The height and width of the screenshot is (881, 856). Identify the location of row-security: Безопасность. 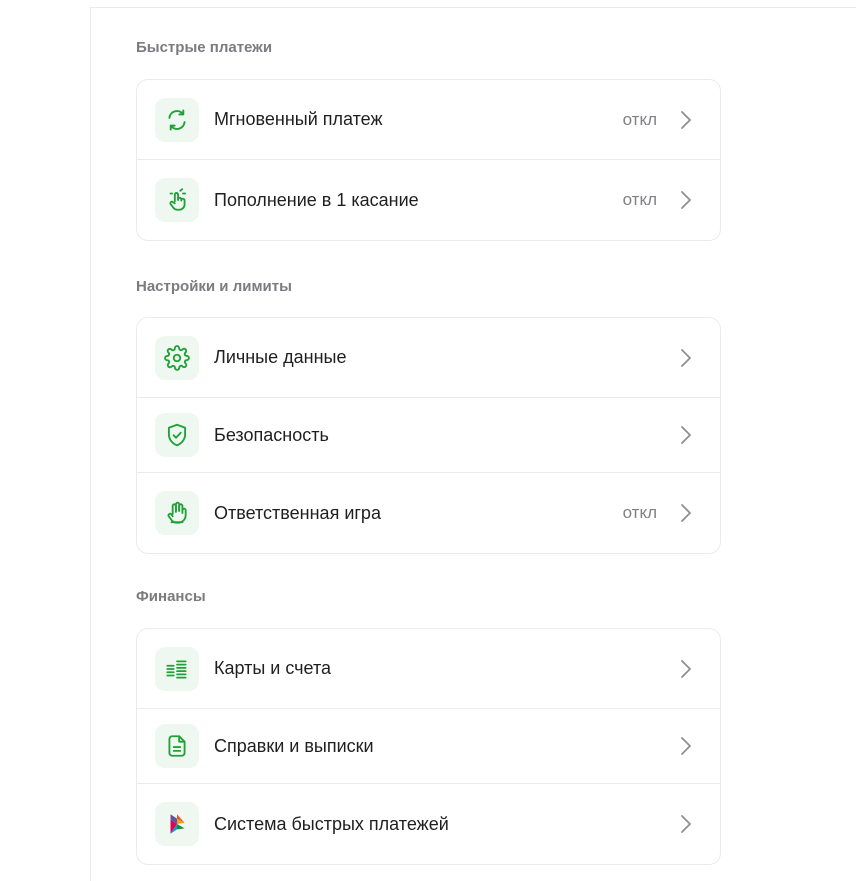
(428, 434).